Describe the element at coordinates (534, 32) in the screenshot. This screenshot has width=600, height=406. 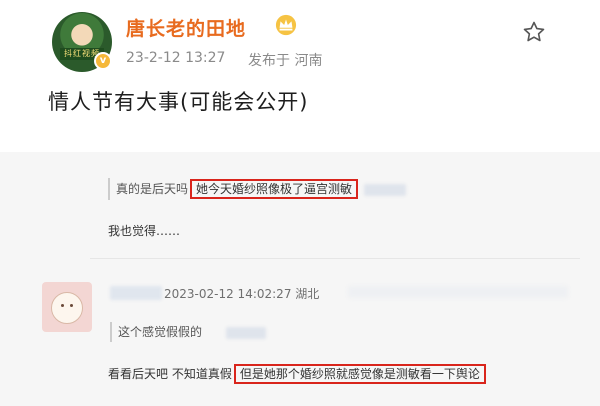
I see `star-icon` at that location.